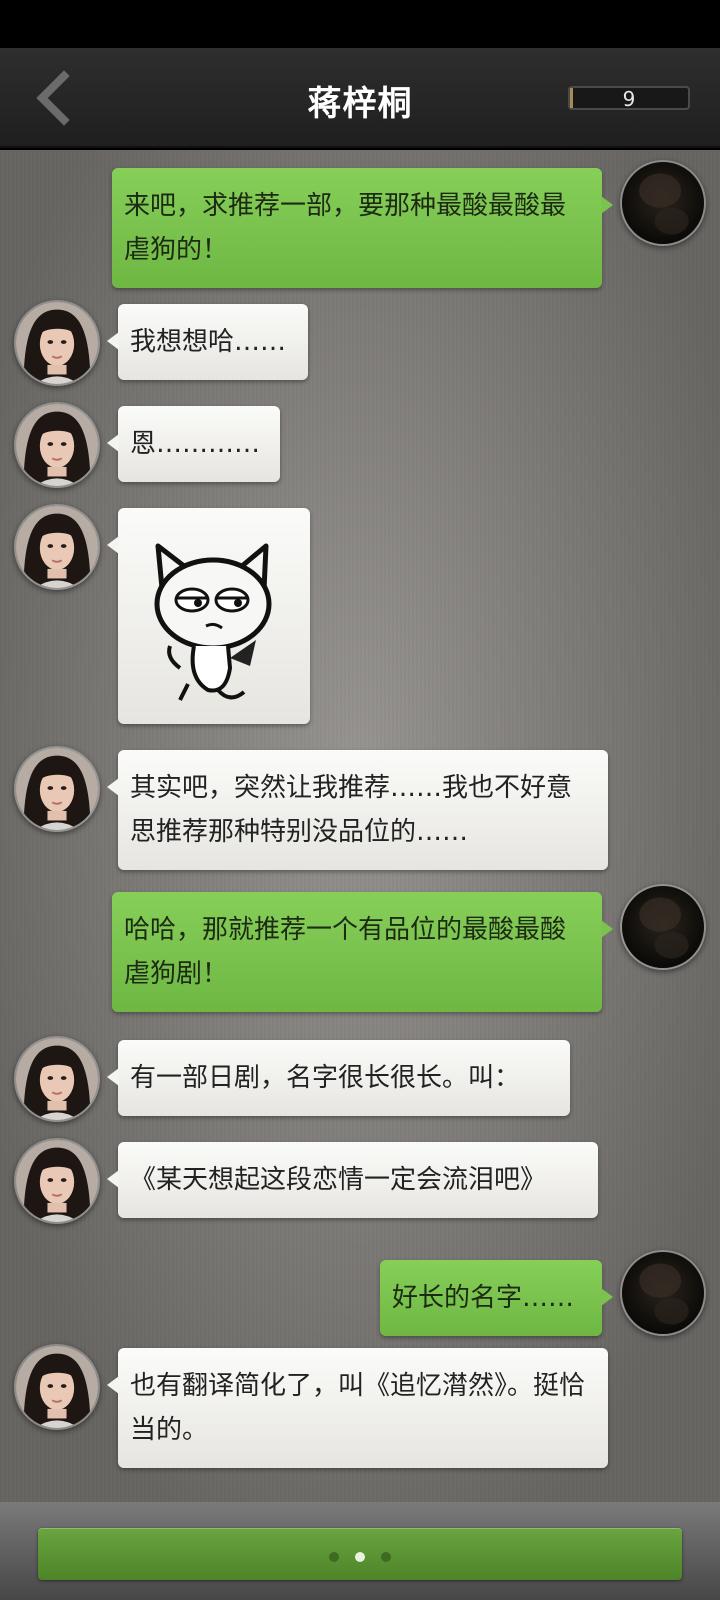  I want to click on incoming-bubble: 也有翻译简化了，叫《追忆潸然》。挺恰当的。, so click(357, 1408).